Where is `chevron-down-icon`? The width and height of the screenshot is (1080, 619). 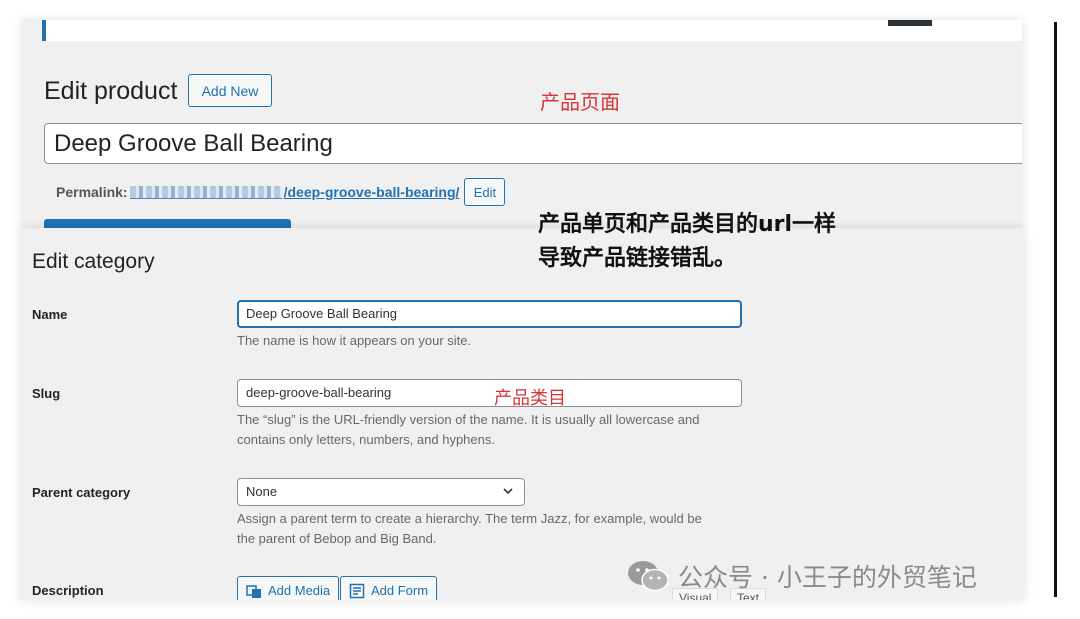
chevron-down-icon is located at coordinates (508, 491).